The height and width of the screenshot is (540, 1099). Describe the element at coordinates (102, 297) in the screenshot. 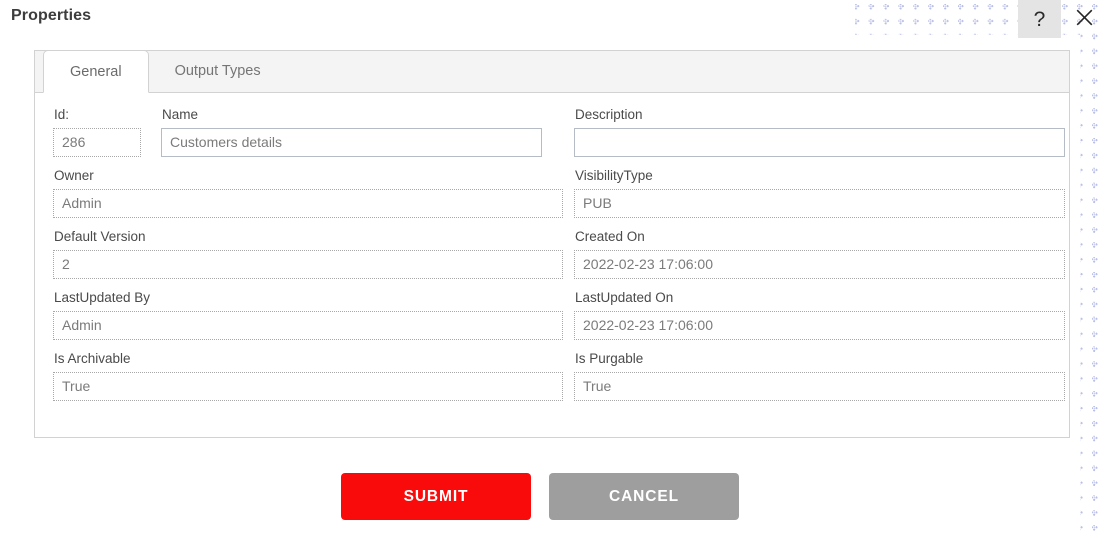

I see `field-lastupdated-by-label: LastUpdated By` at that location.